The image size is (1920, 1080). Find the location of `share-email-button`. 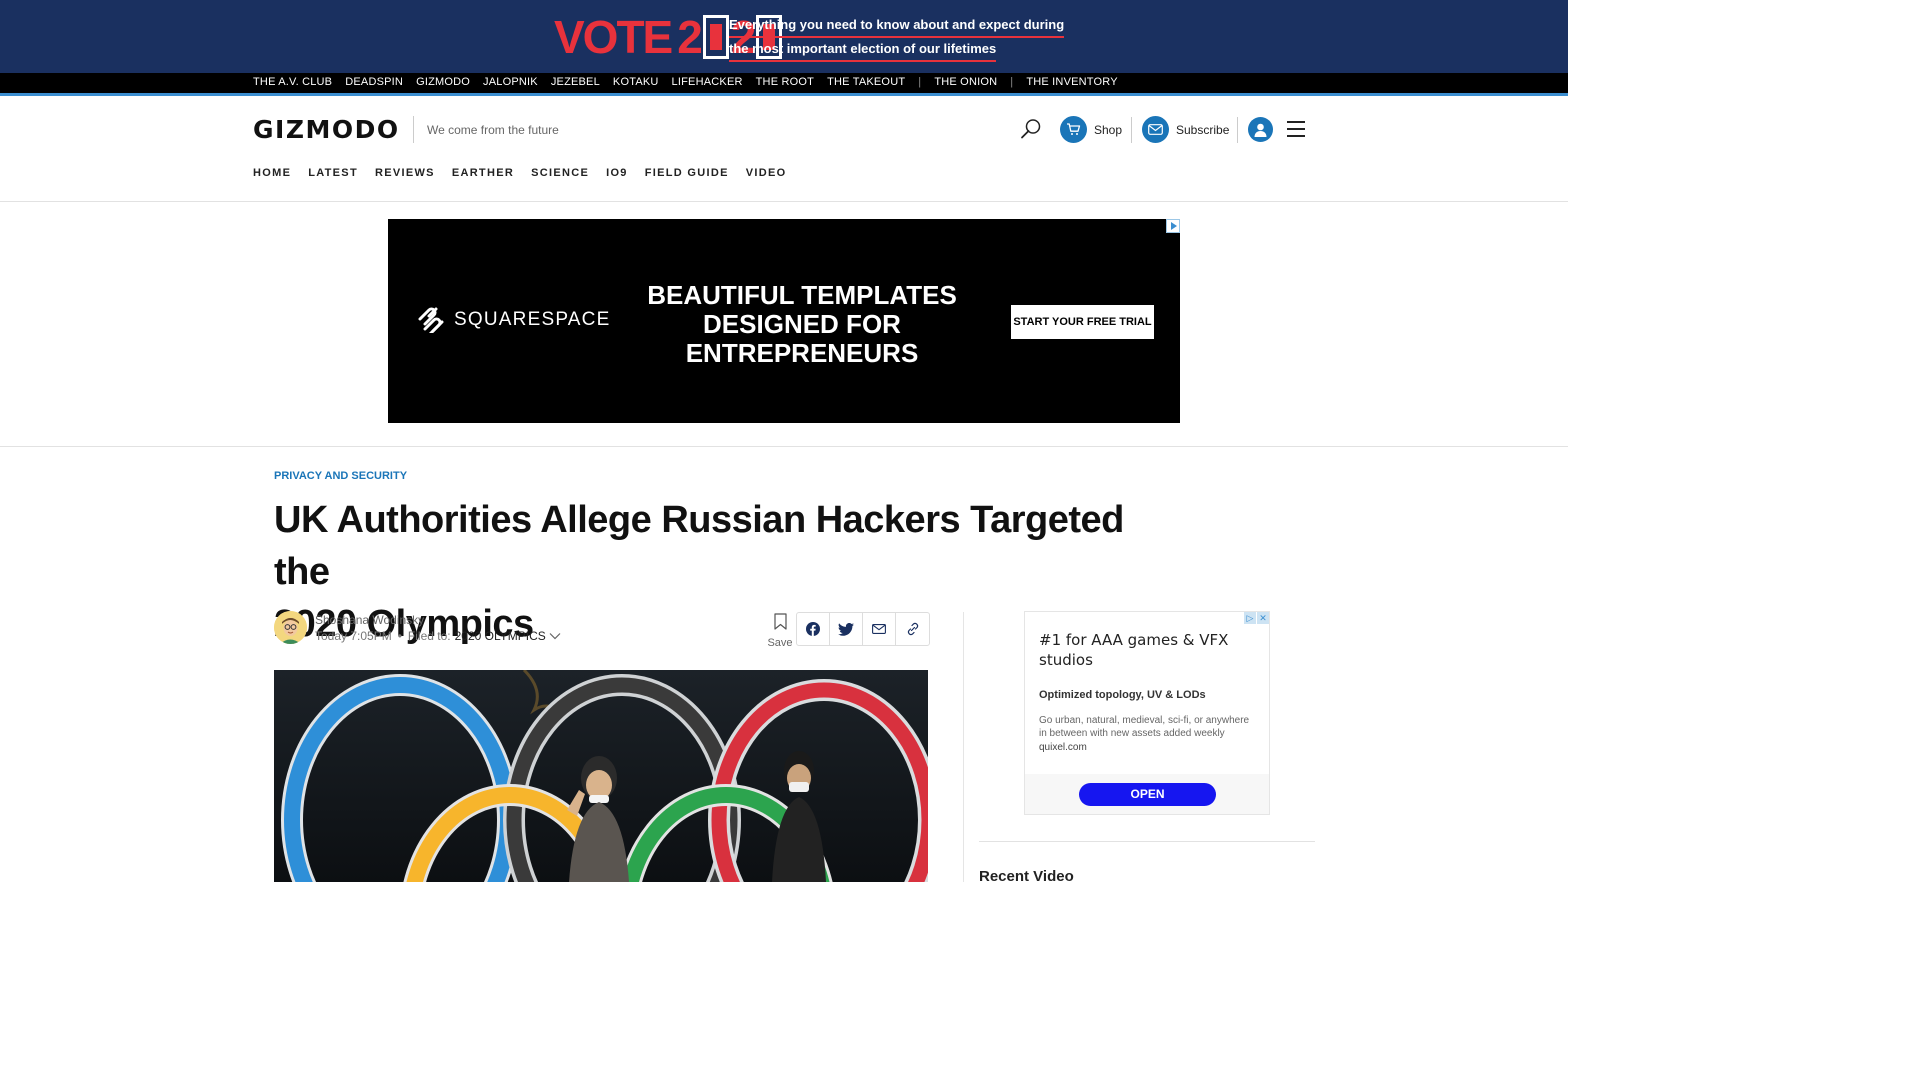

share-email-button is located at coordinates (879, 629).